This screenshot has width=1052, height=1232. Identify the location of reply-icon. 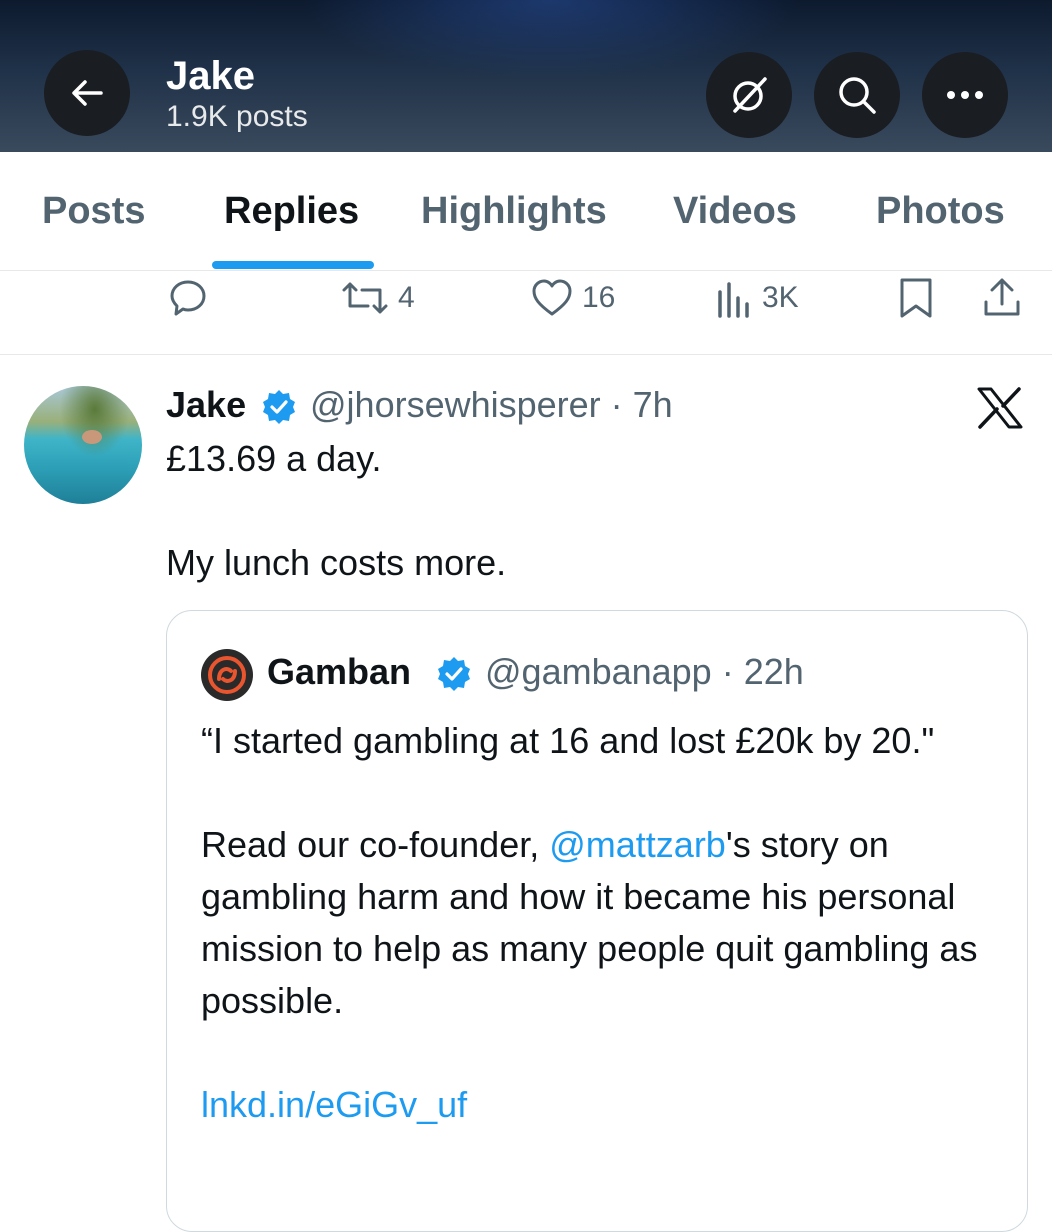
(188, 298).